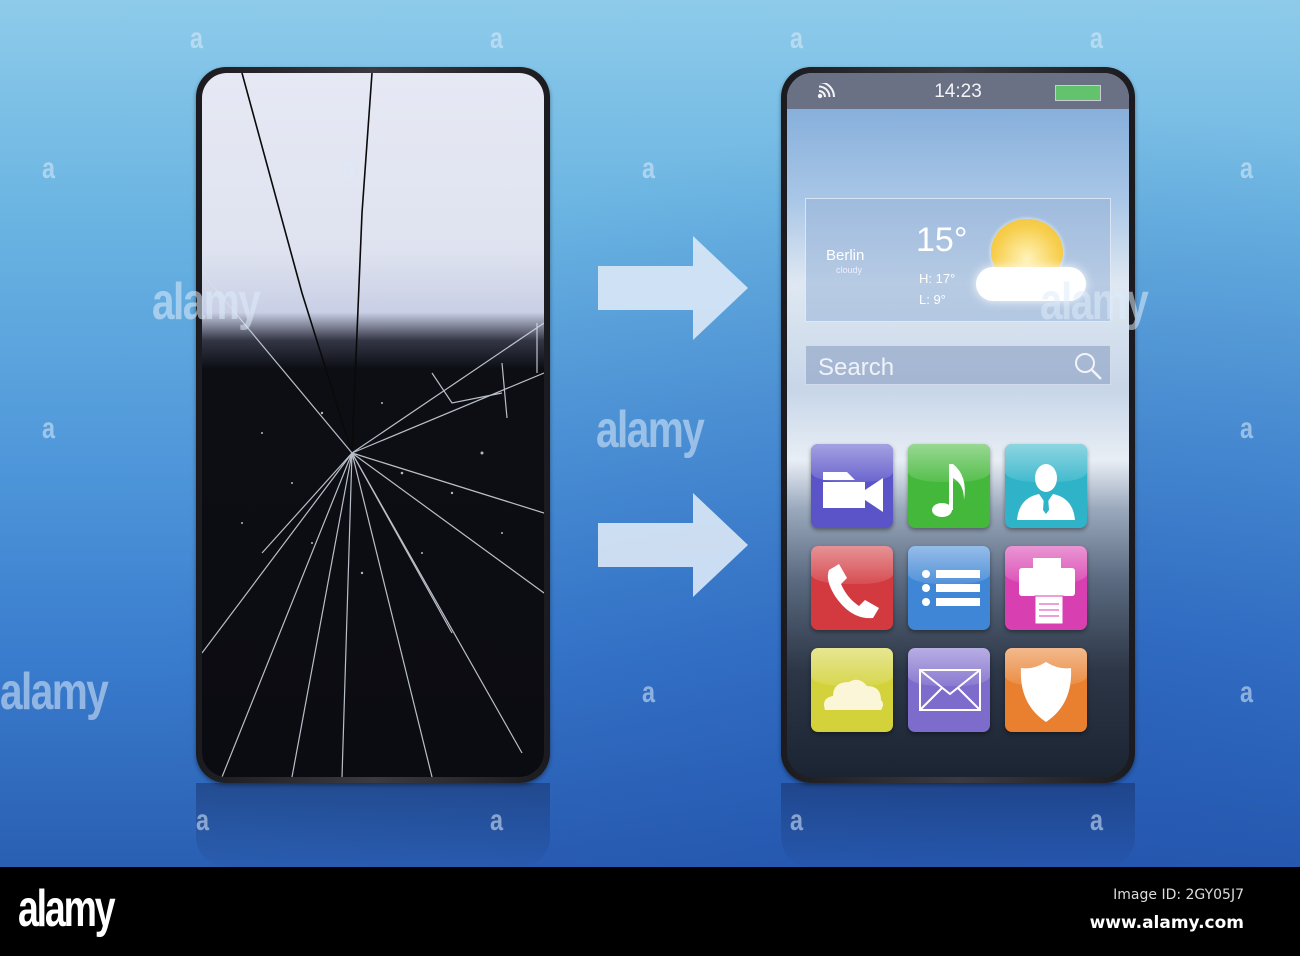 The image size is (1300, 956). I want to click on search-input: Search, so click(958, 365).